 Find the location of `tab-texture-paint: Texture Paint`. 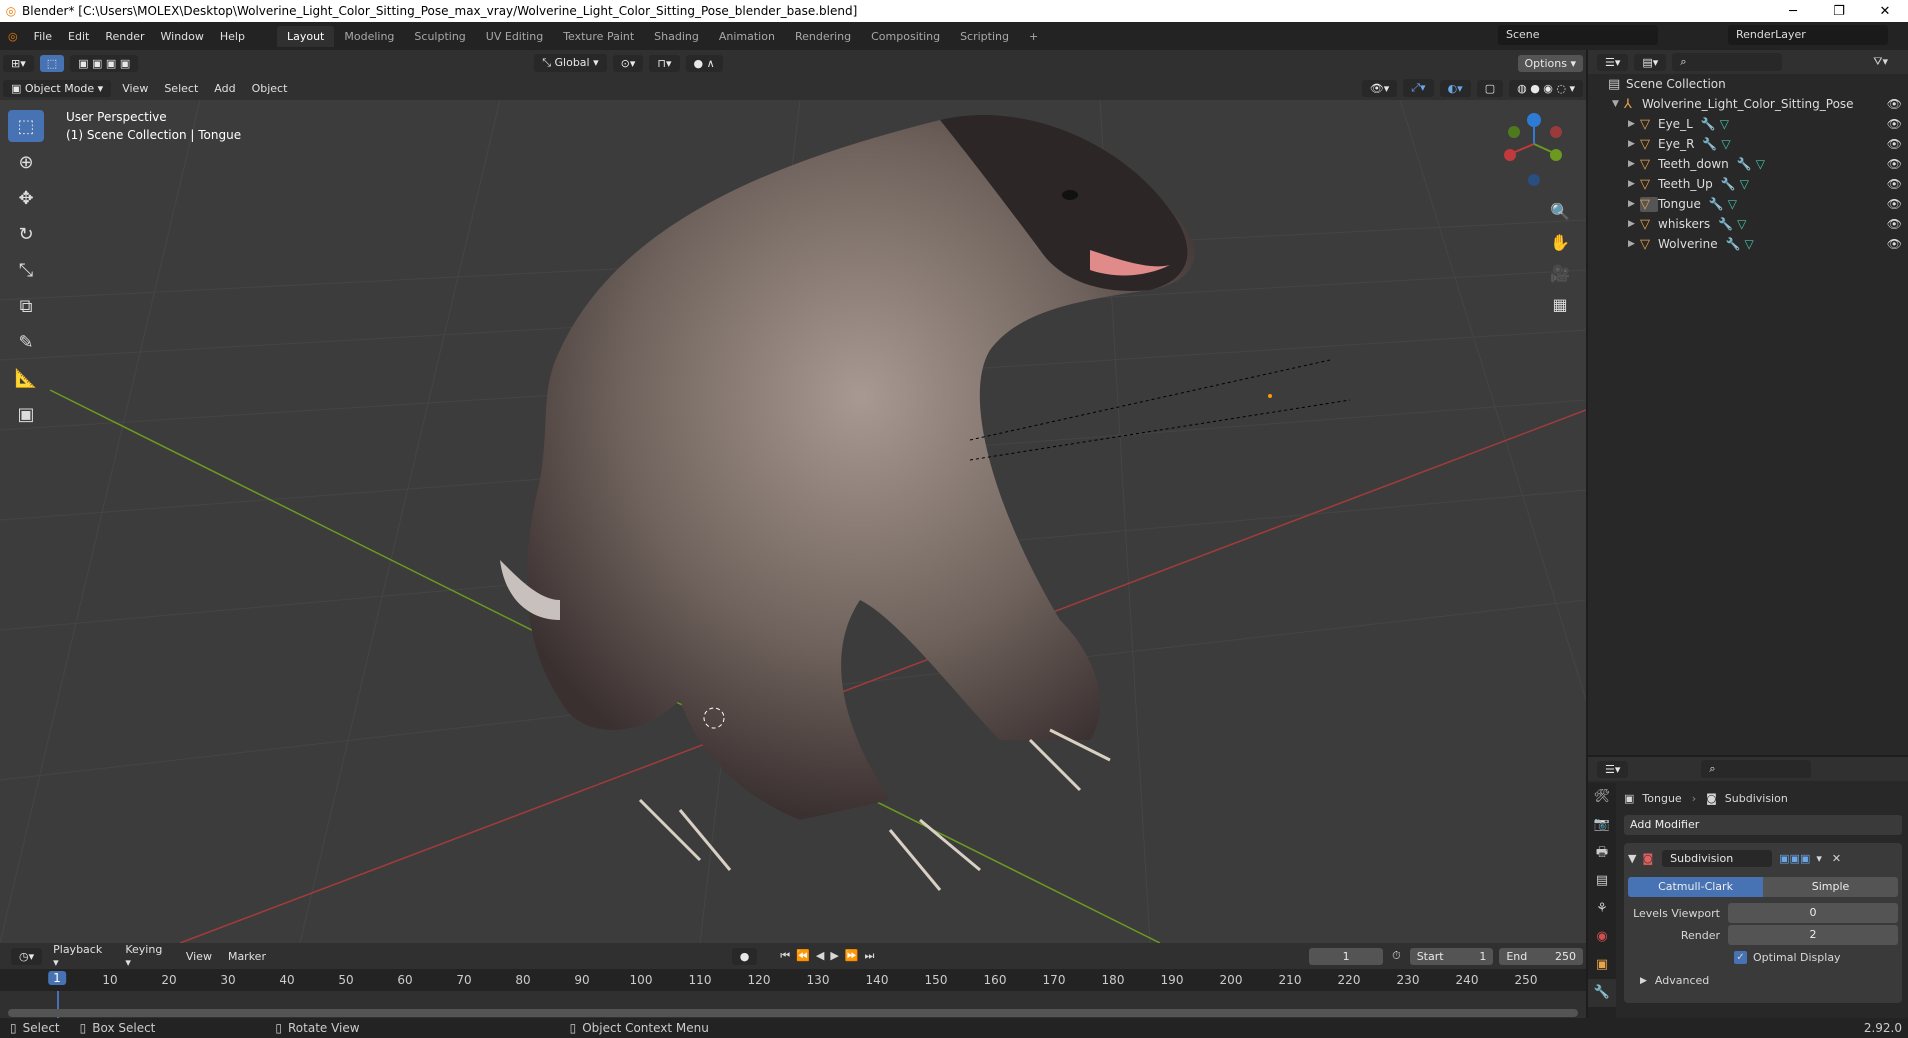

tab-texture-paint: Texture Paint is located at coordinates (598, 36).